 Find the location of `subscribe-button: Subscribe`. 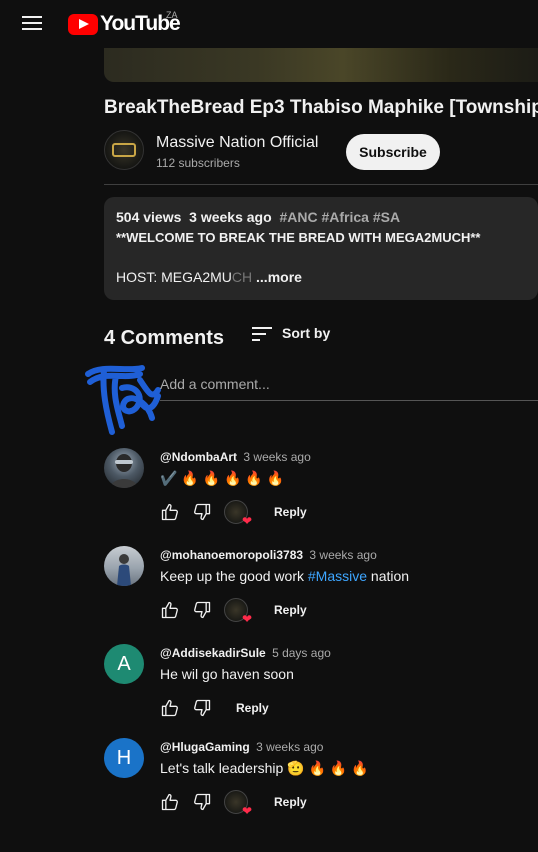

subscribe-button: Subscribe is located at coordinates (393, 152).